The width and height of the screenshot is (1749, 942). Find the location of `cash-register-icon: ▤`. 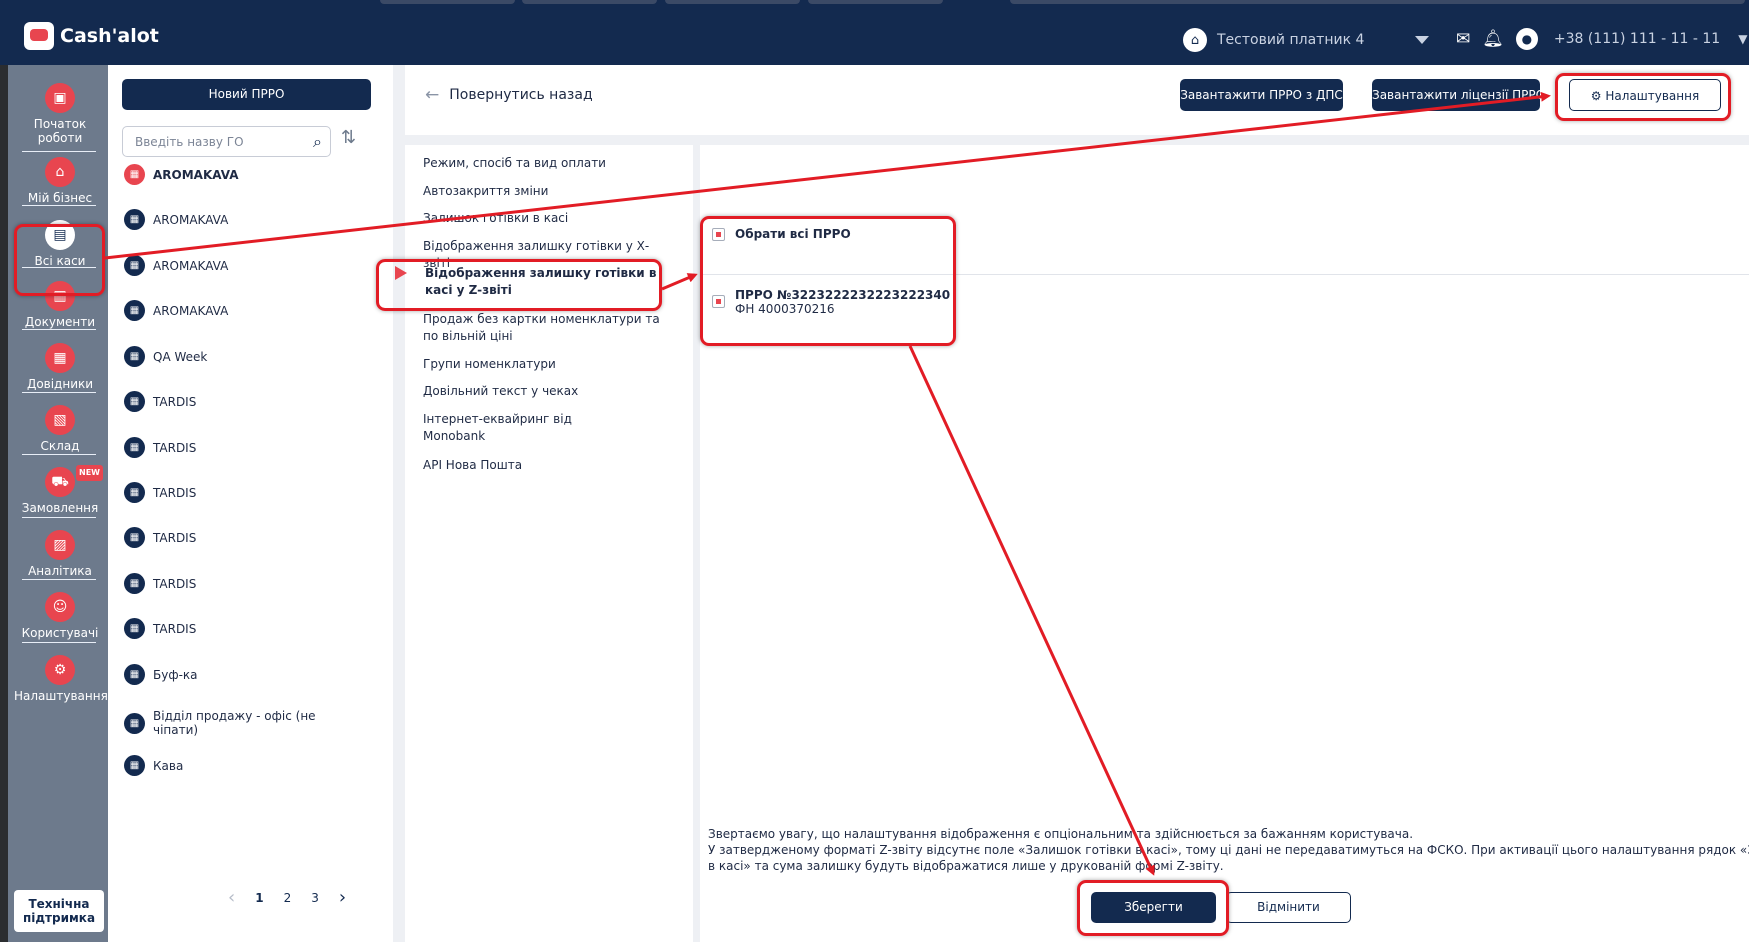

cash-register-icon: ▤ is located at coordinates (60, 235).